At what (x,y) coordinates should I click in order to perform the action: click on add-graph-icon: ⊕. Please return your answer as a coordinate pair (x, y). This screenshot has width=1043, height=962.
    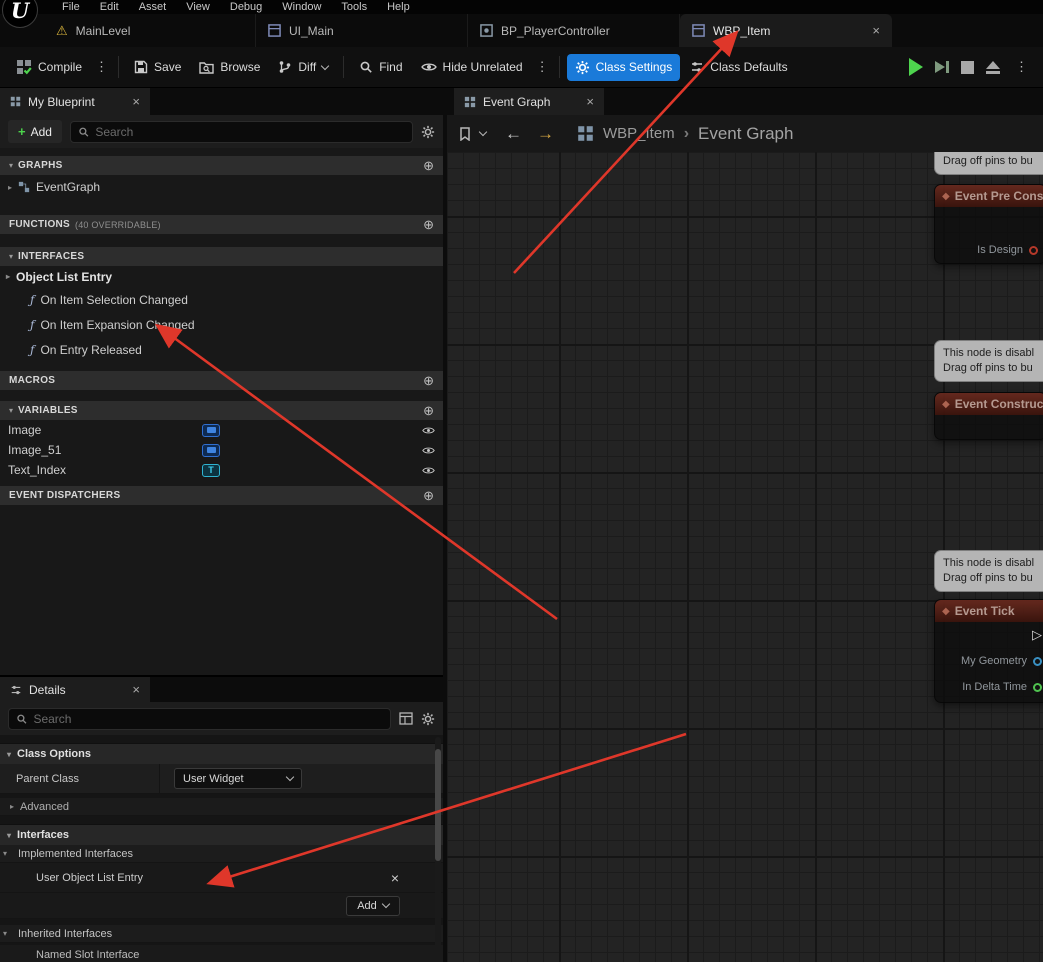
    Looking at the image, I should click on (428, 166).